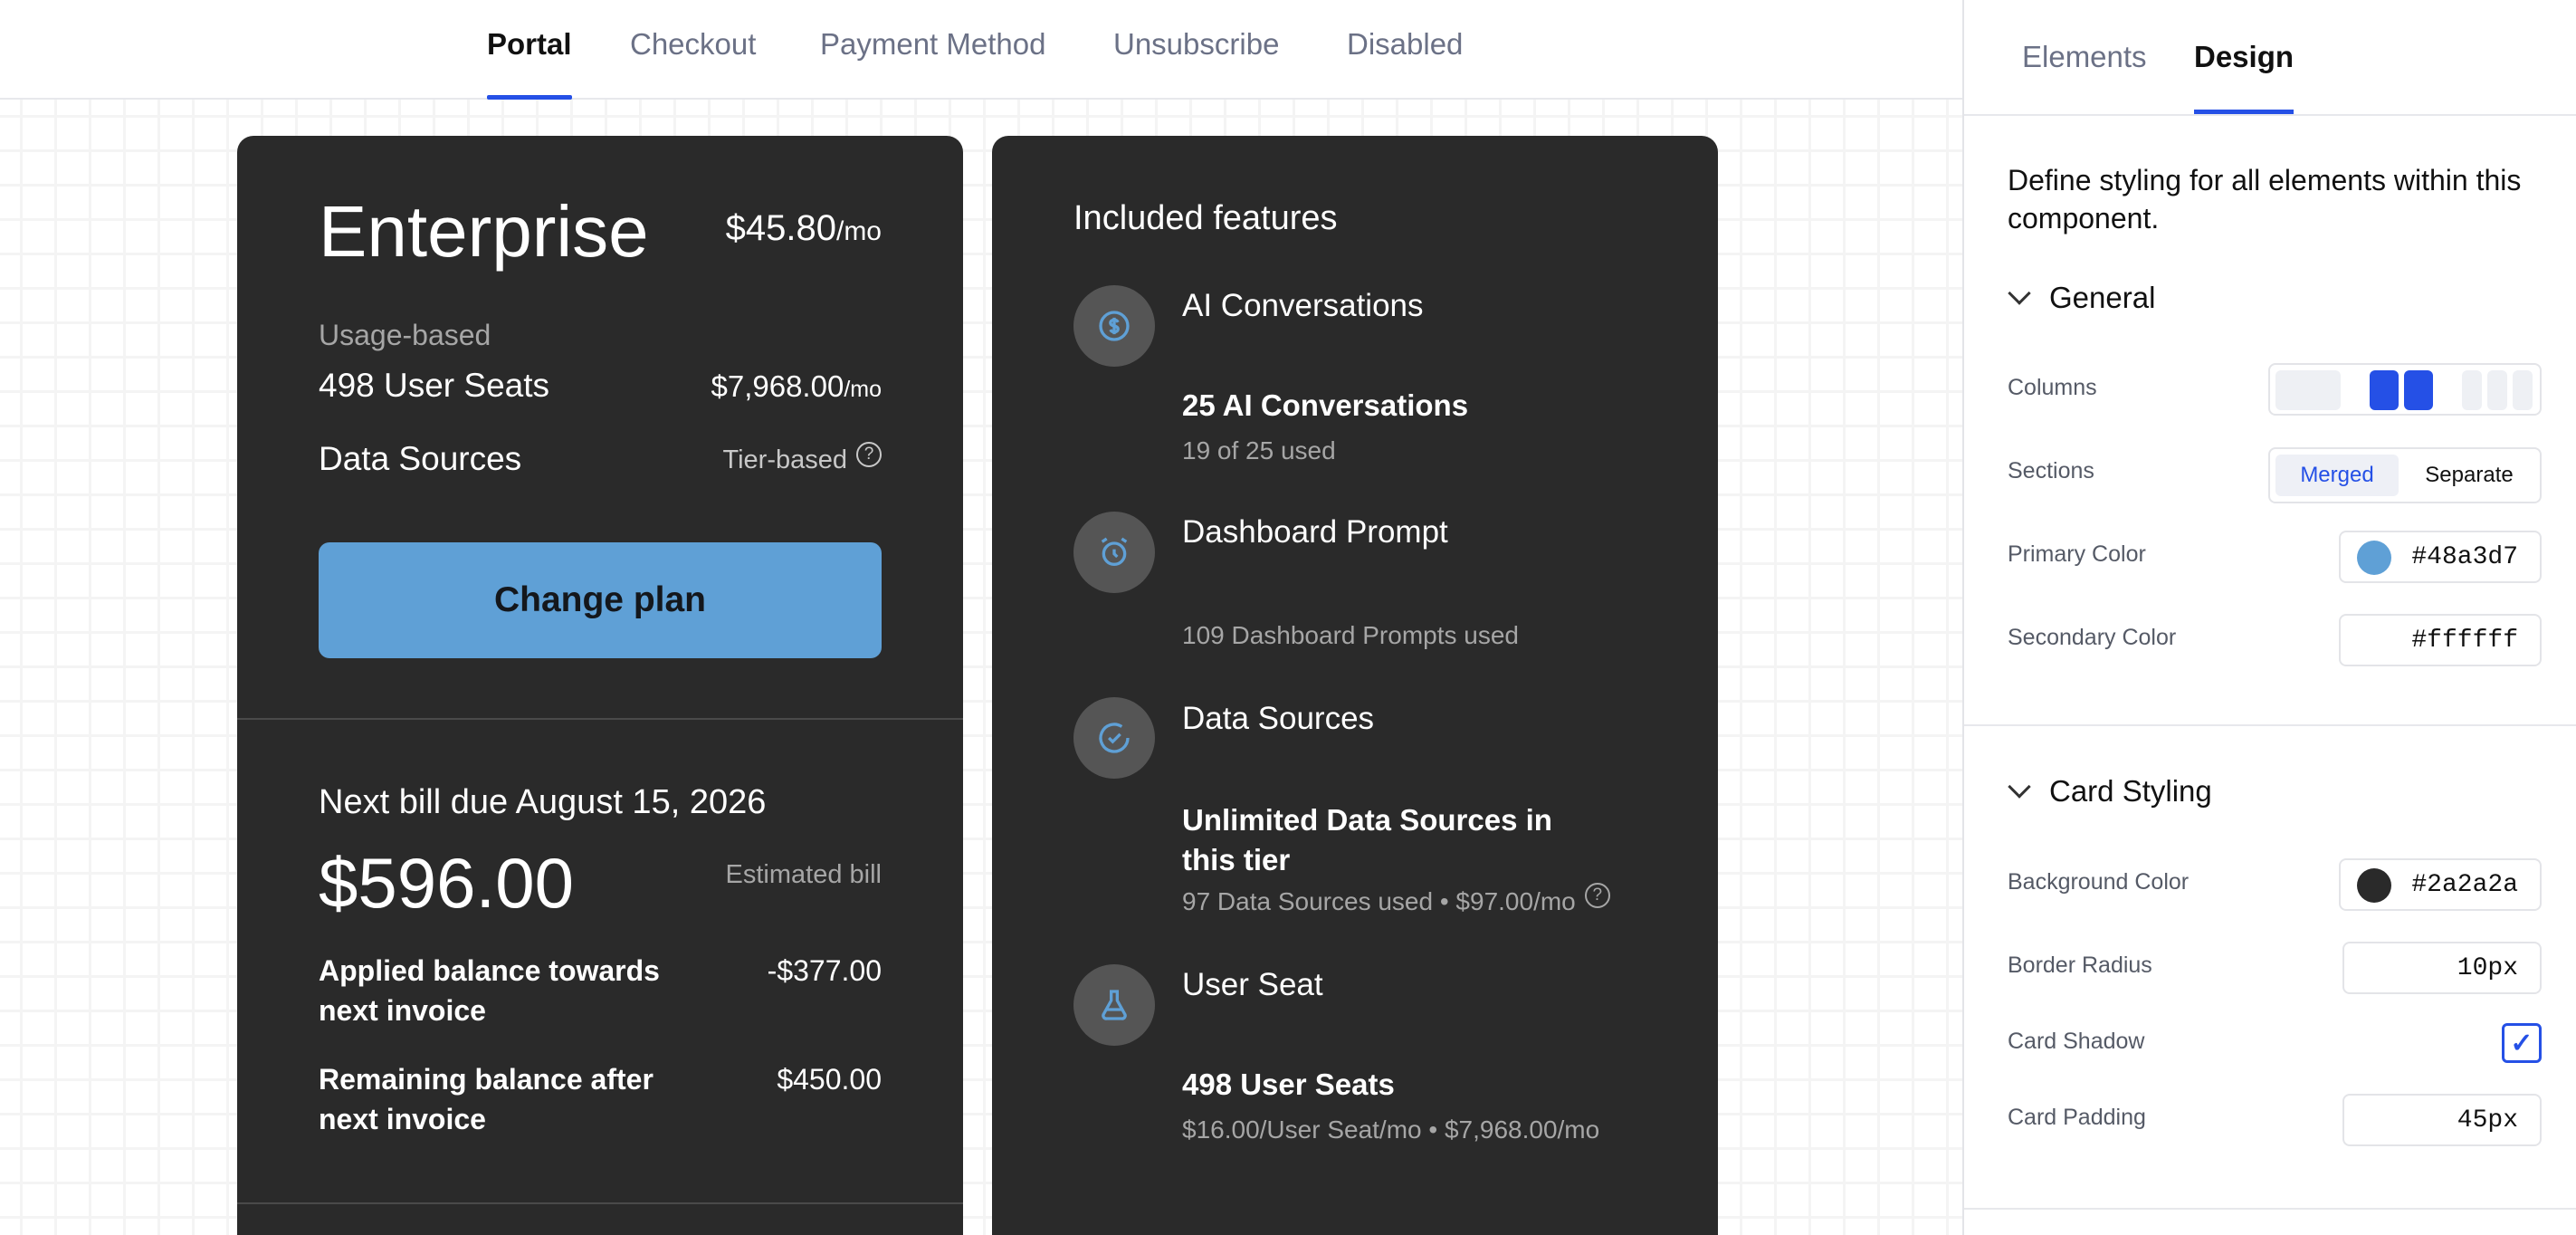 This screenshot has height=1235, width=2576. I want to click on card-divider-bottom, so click(600, 1203).